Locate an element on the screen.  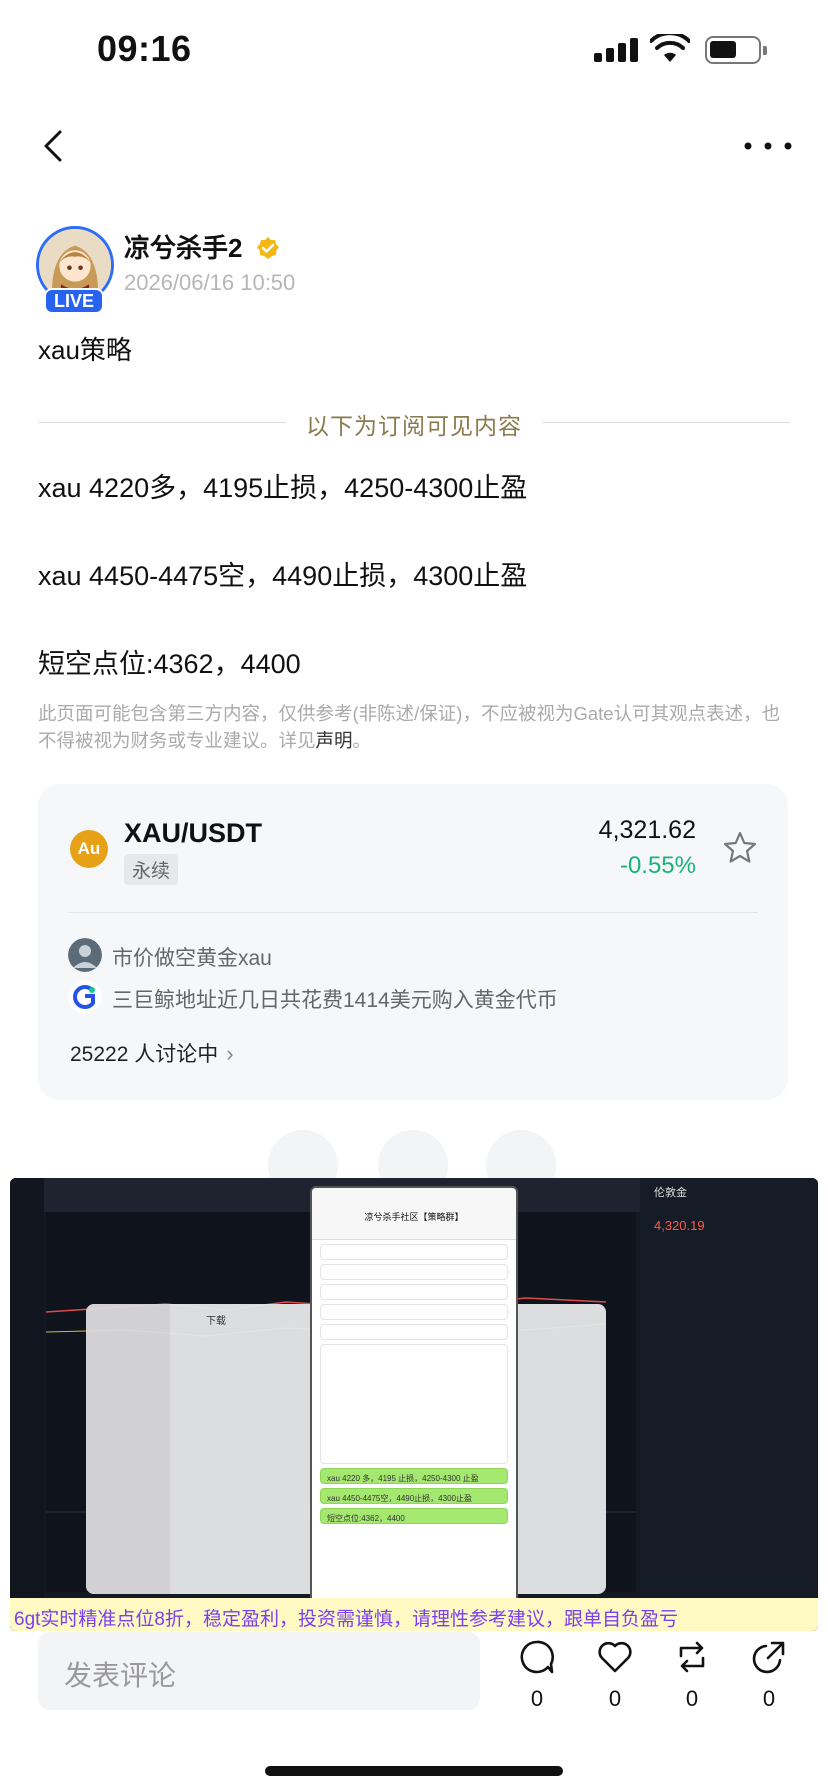
disclaimer-end: 。 is located at coordinates (362, 740).